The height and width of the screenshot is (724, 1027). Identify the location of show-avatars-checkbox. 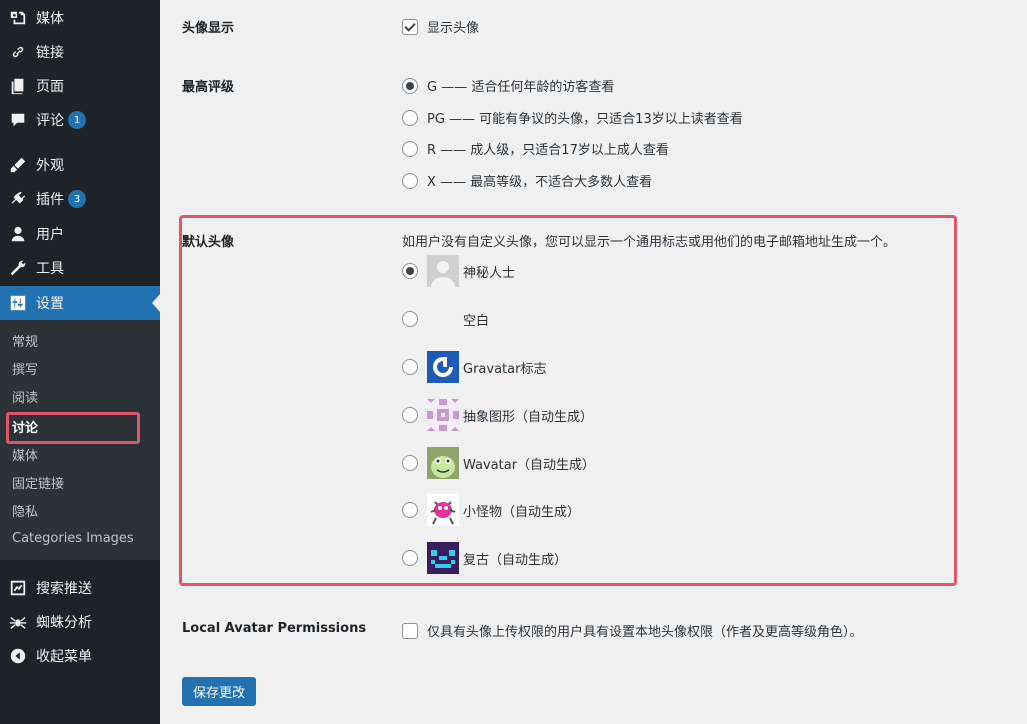
(410, 26).